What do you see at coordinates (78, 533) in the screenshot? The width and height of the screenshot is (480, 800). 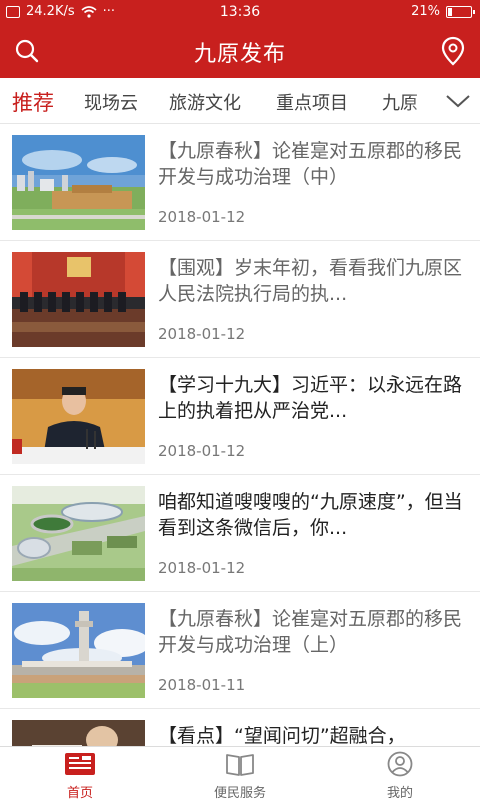 I see `stadium-aerial-photo` at bounding box center [78, 533].